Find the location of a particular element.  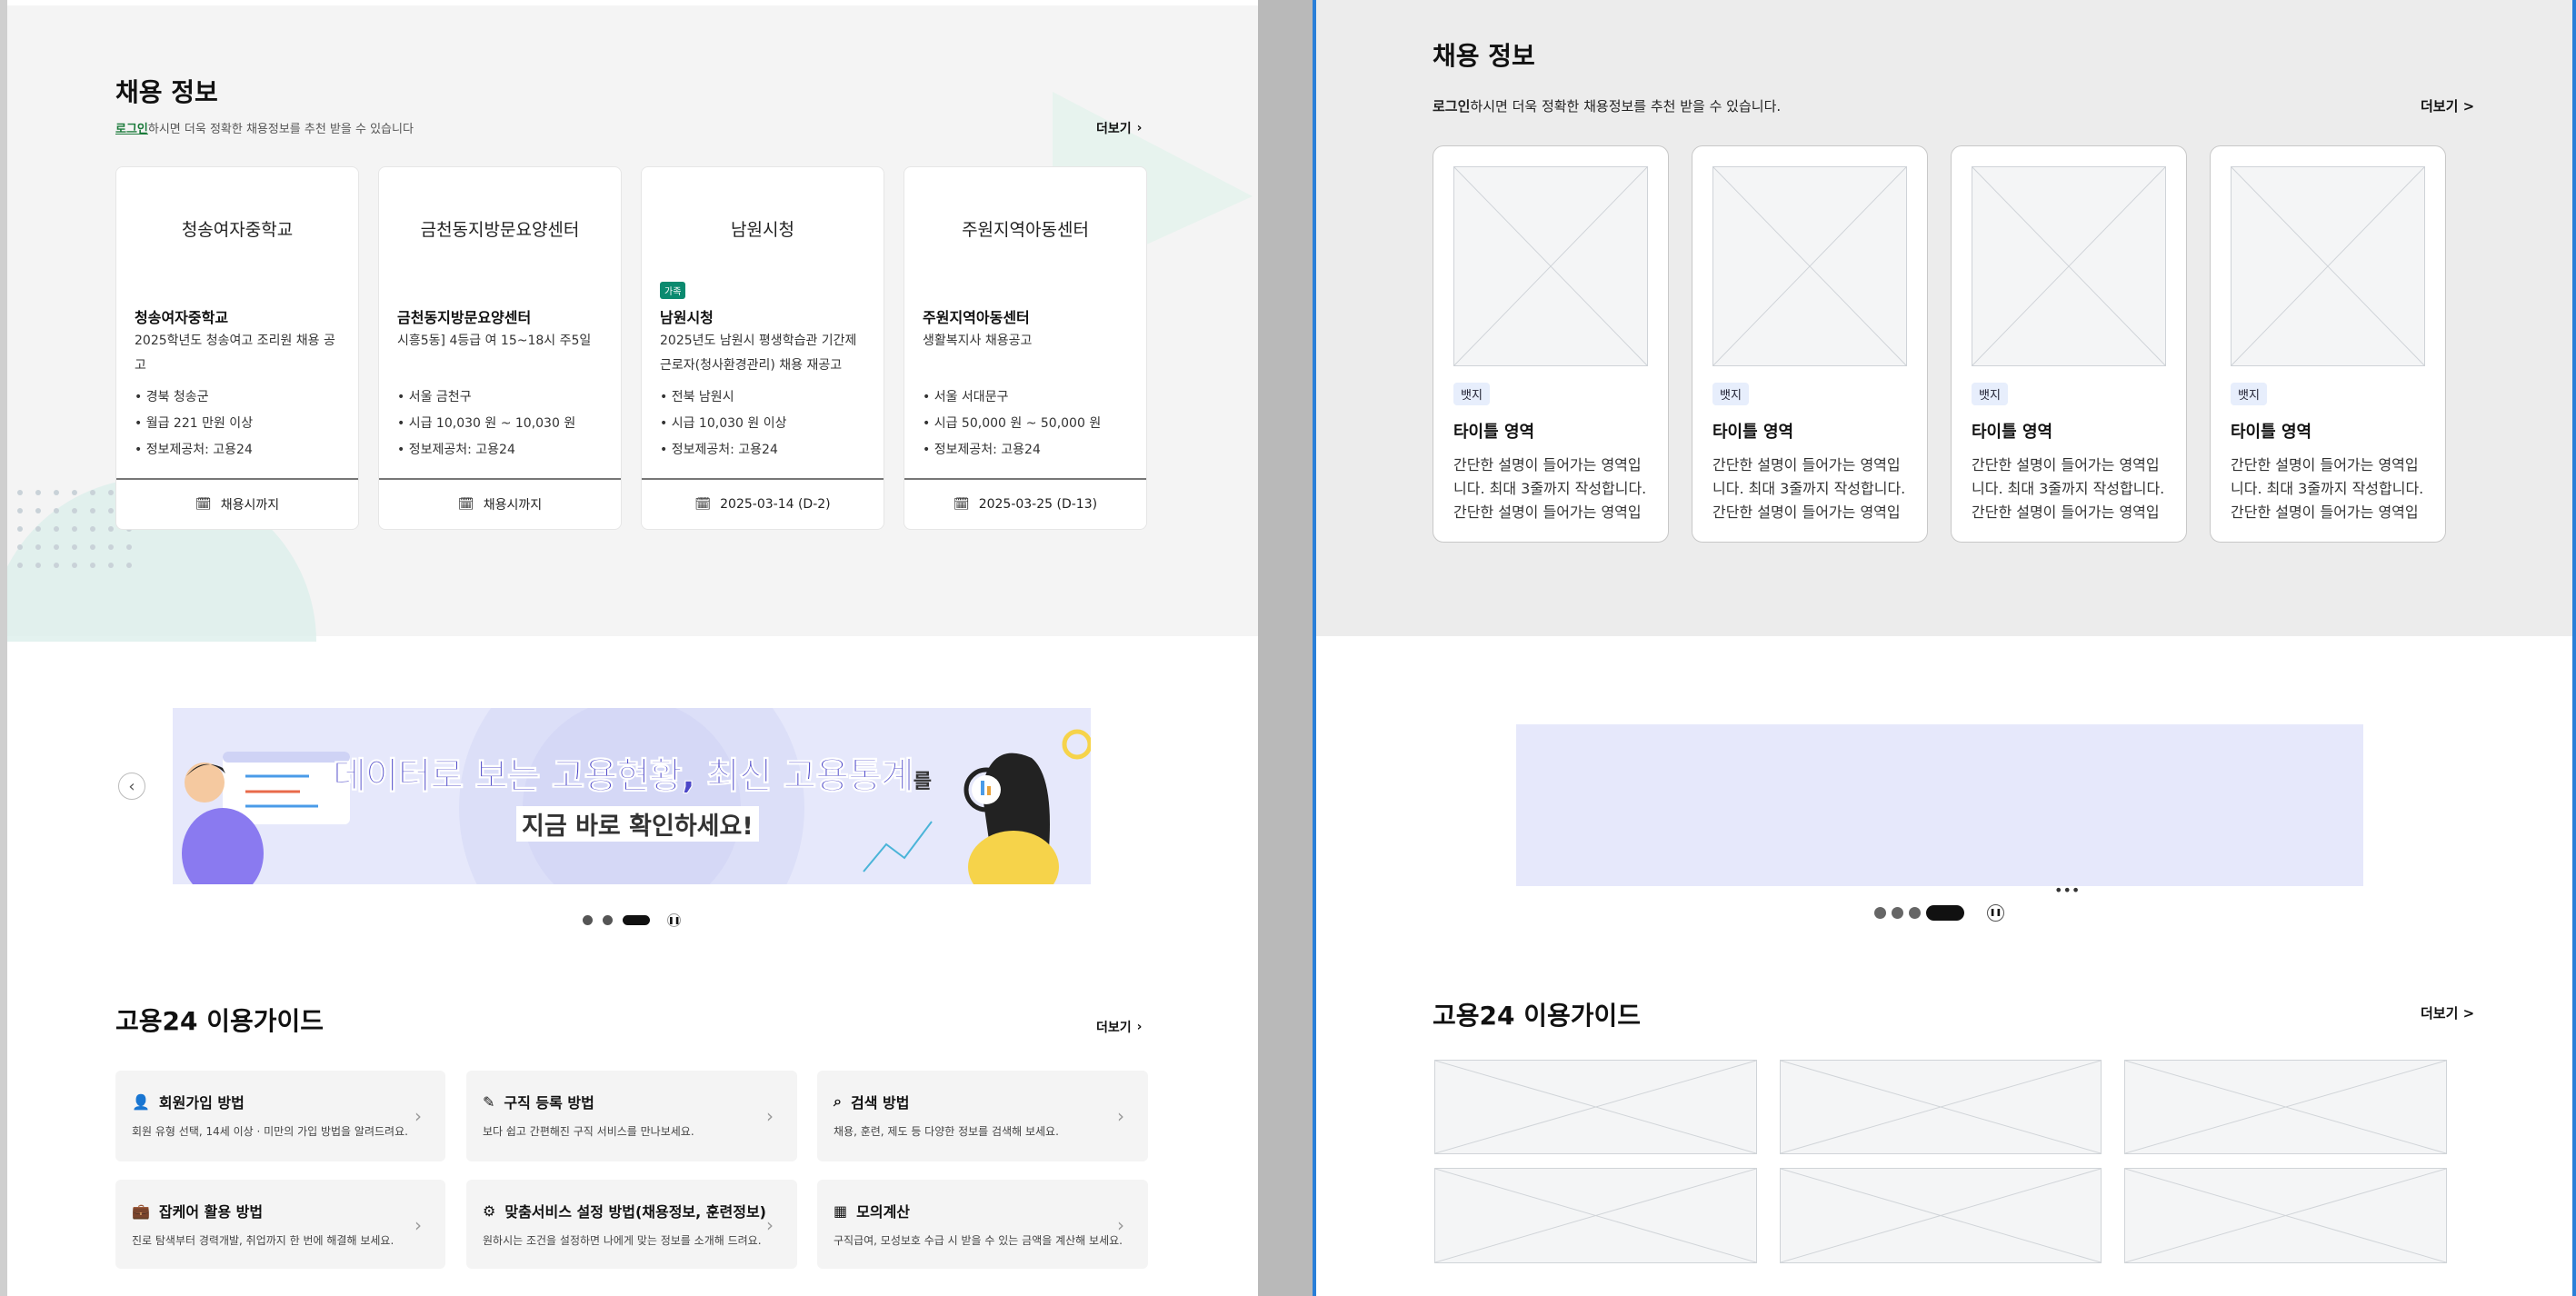

wire-login-link: 로그인 is located at coordinates (1451, 106).